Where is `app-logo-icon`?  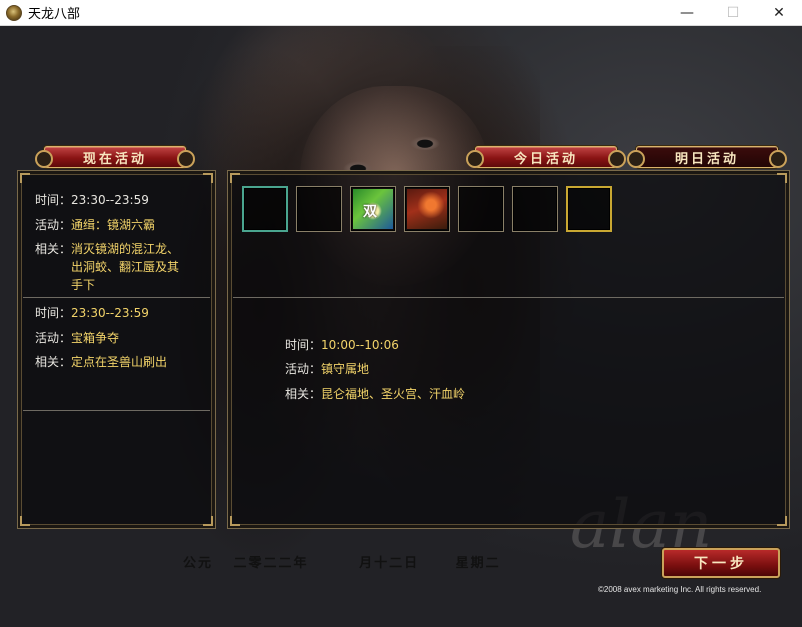
app-logo-icon is located at coordinates (14, 12).